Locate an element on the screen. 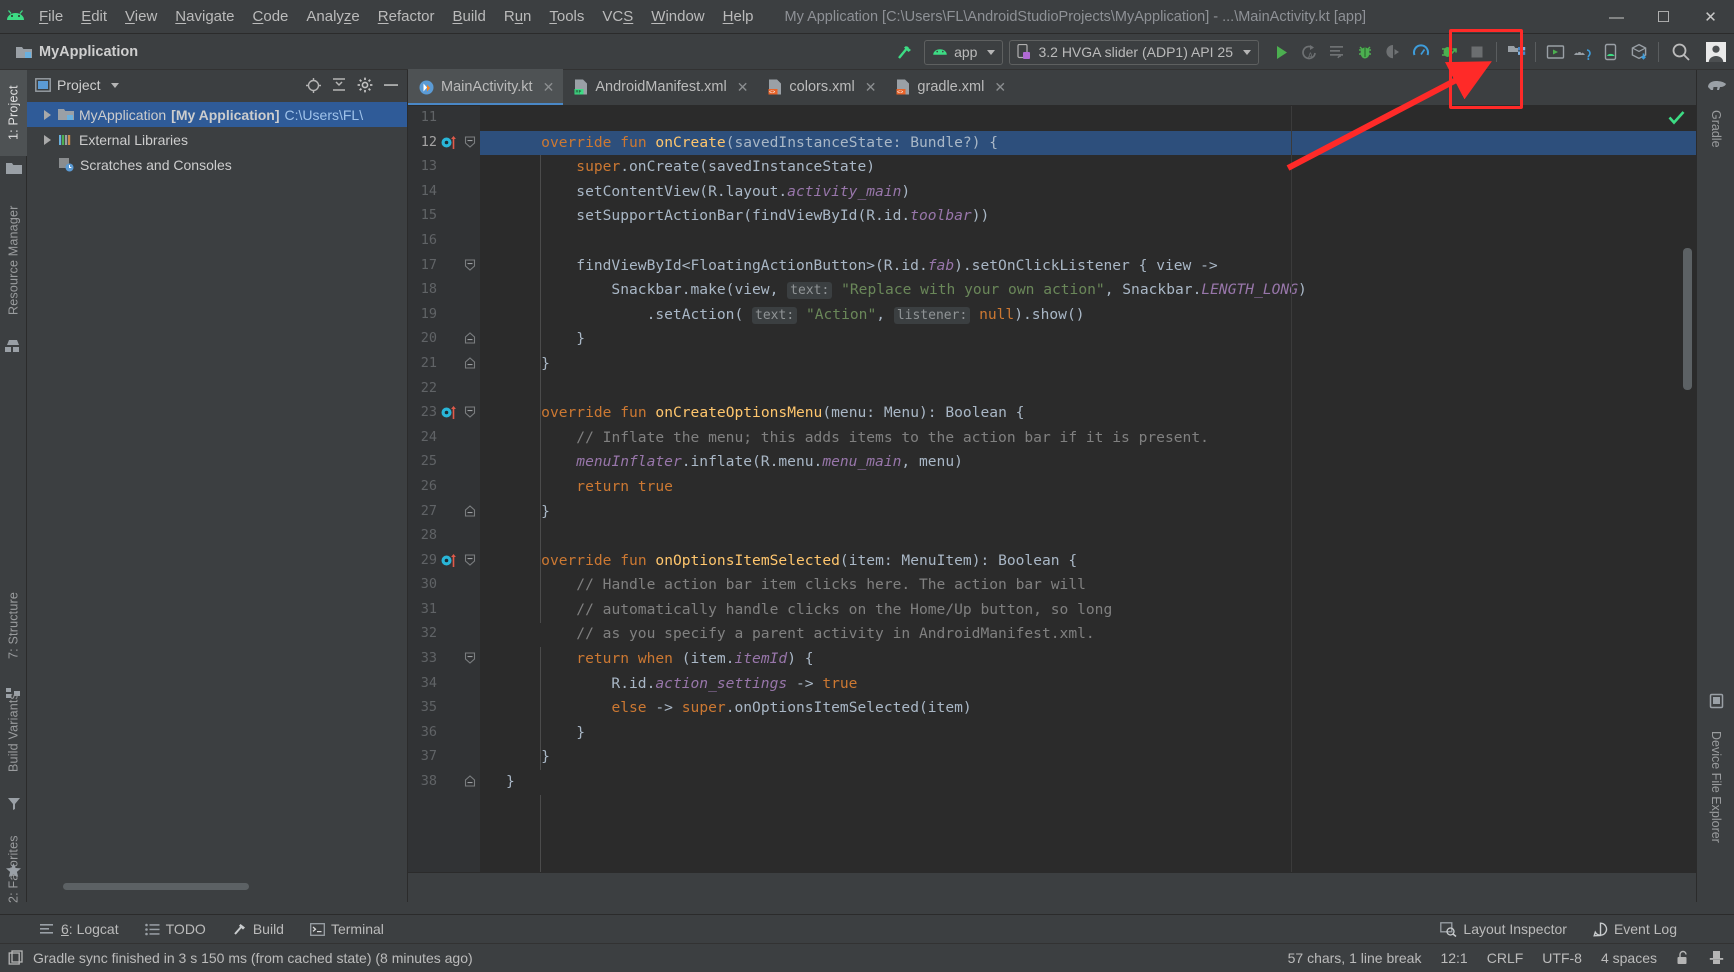  gutter-row: 24 is located at coordinates (444, 438).